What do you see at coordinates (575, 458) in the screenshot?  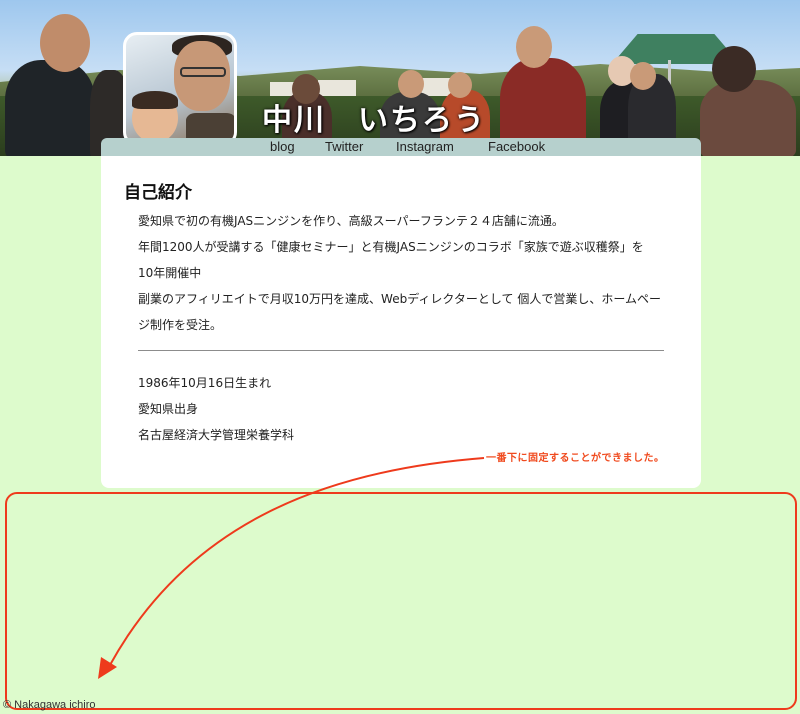 I see `annotation-note: 一番下に固定することができました。` at bounding box center [575, 458].